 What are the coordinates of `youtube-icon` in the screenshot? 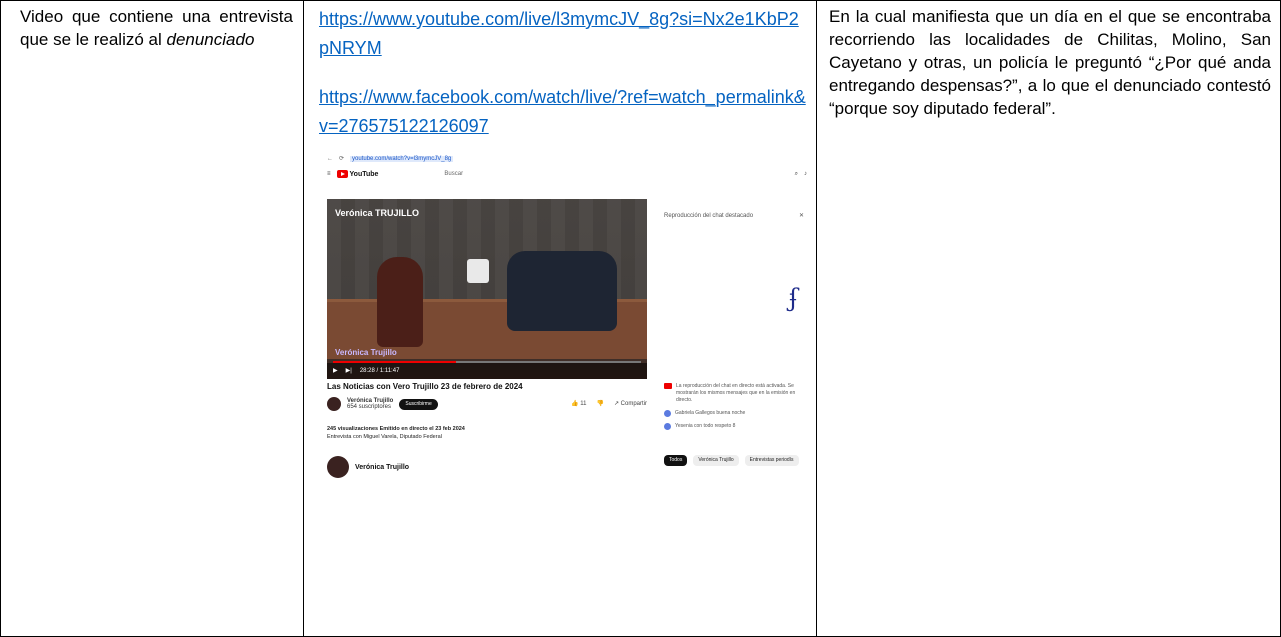 It's located at (668, 386).